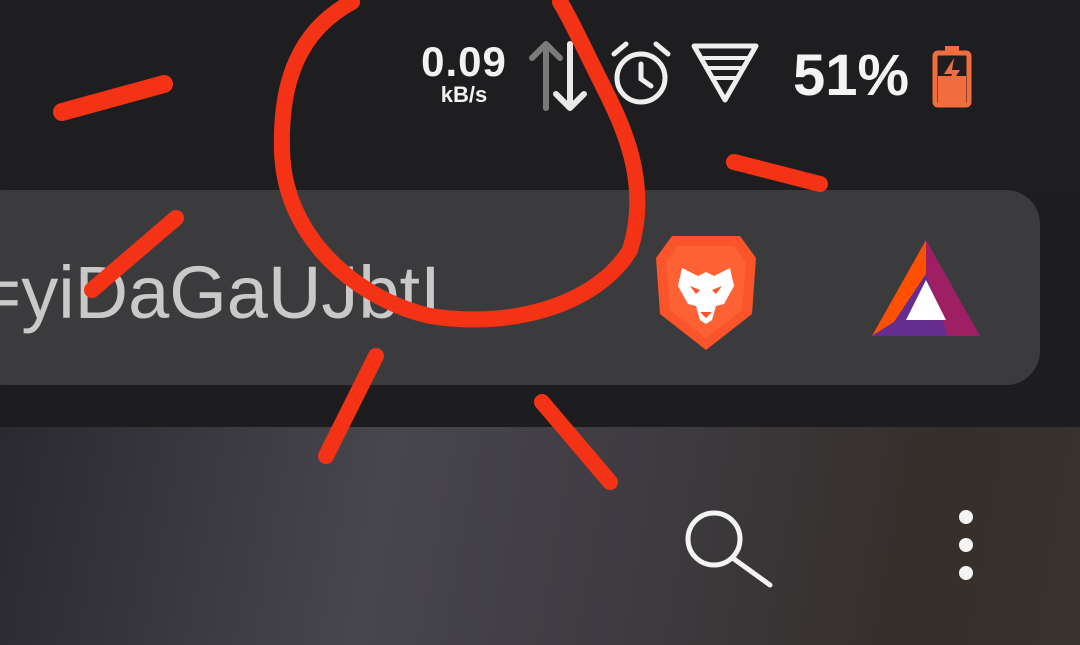 The width and height of the screenshot is (1080, 645). I want to click on network-speed-indicator: 0.09 kB/s, so click(464, 73).